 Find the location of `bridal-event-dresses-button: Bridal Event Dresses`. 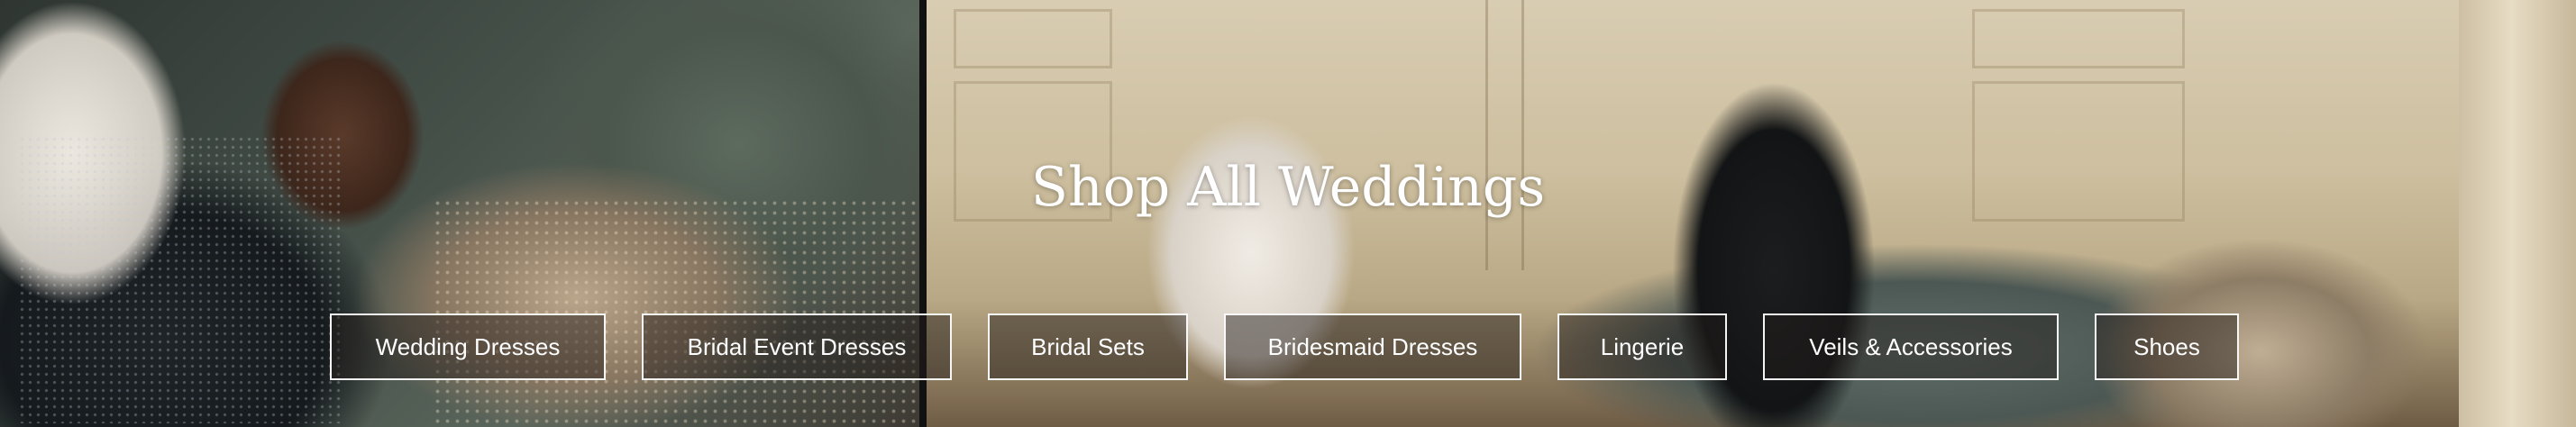

bridal-event-dresses-button: Bridal Event Dresses is located at coordinates (797, 346).